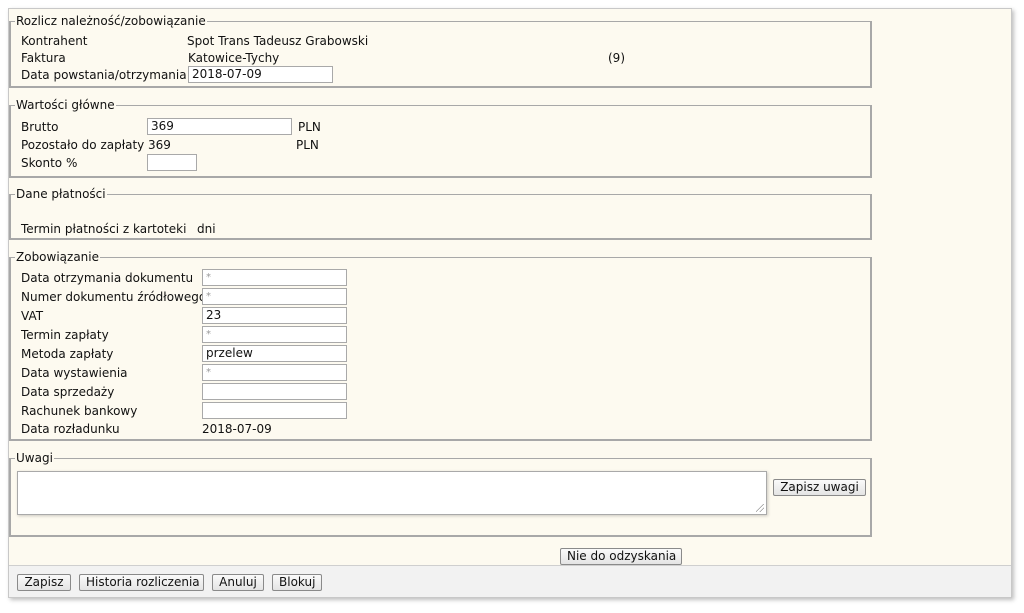  I want to click on payment-method-input: przelew, so click(274, 353).